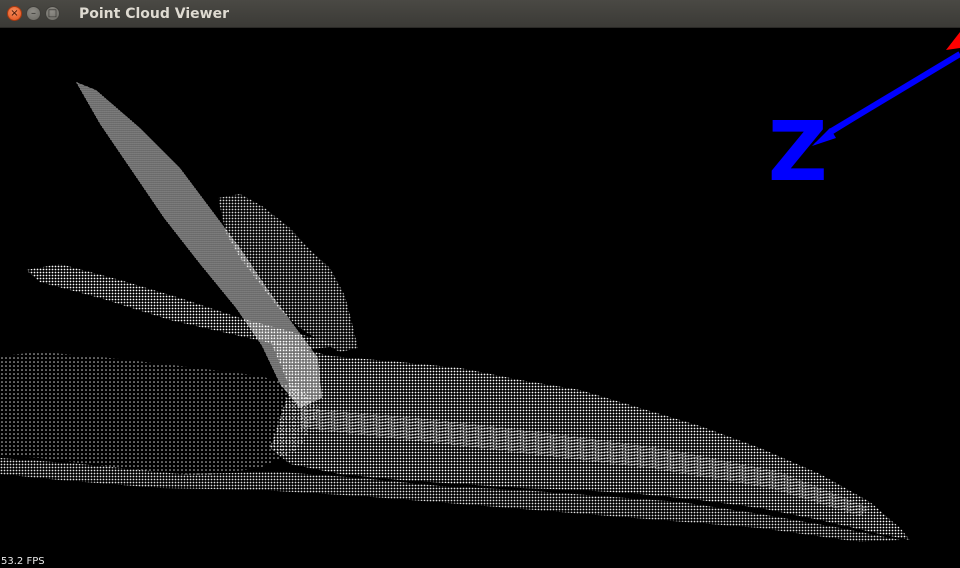 Image resolution: width=960 pixels, height=568 pixels. Describe the element at coordinates (160, 414) in the screenshot. I see `point-cloud-floor-left` at that location.